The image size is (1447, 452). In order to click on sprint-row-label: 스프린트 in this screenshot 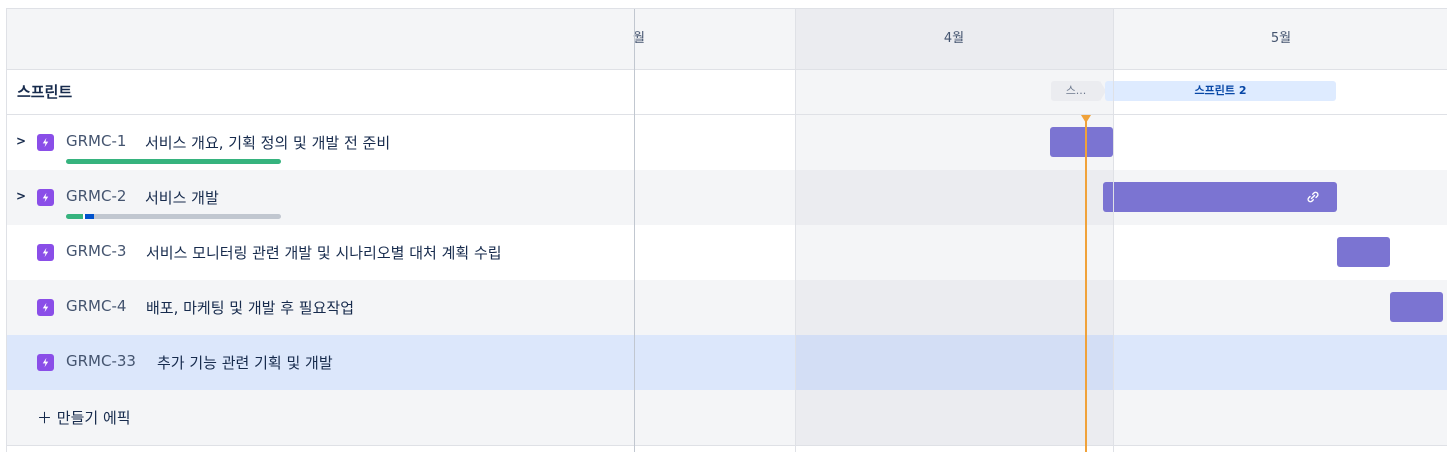, I will do `click(45, 92)`.